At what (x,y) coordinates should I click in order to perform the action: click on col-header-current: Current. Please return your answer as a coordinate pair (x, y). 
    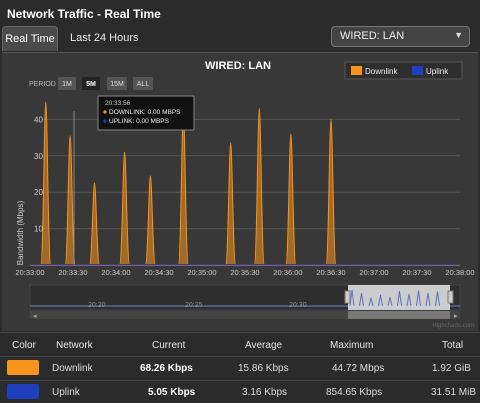
    Looking at the image, I should click on (169, 345).